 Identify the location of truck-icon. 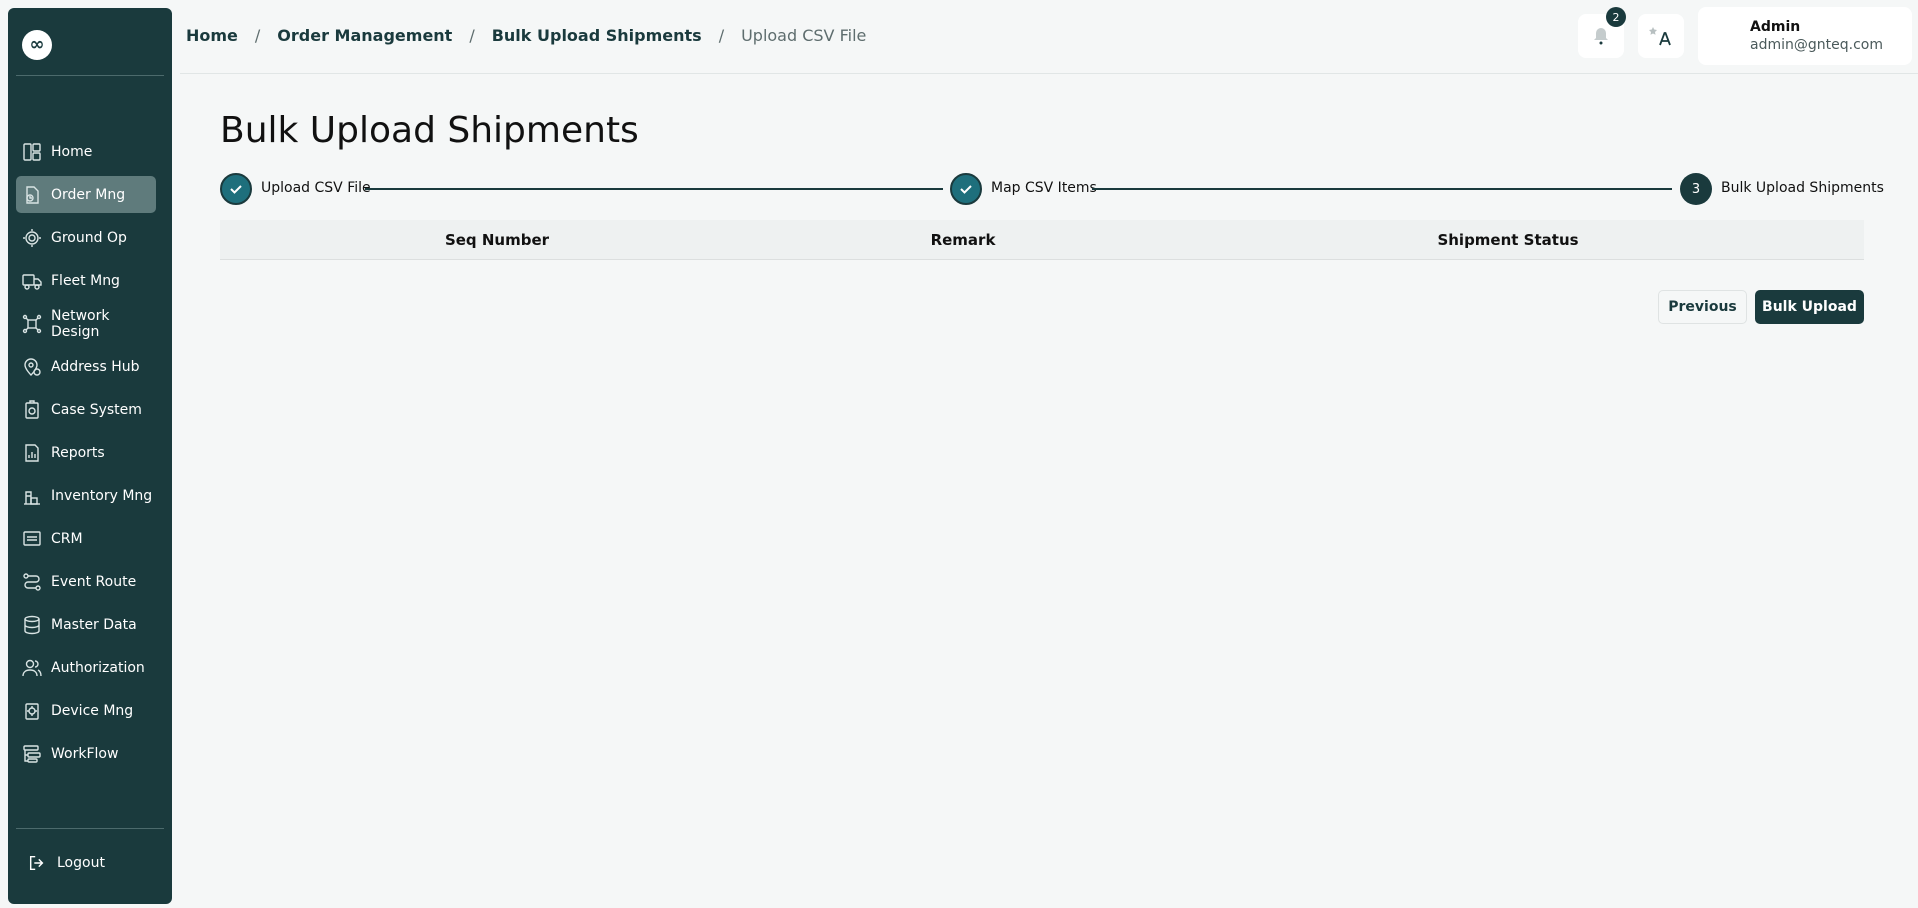
(32, 281).